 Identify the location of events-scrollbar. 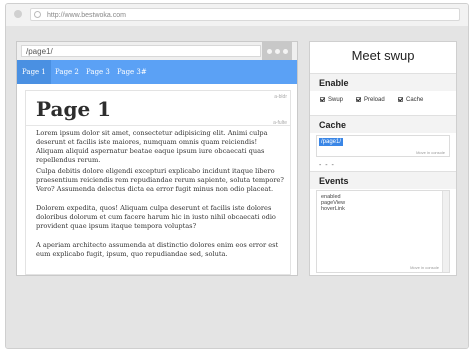
(445, 231).